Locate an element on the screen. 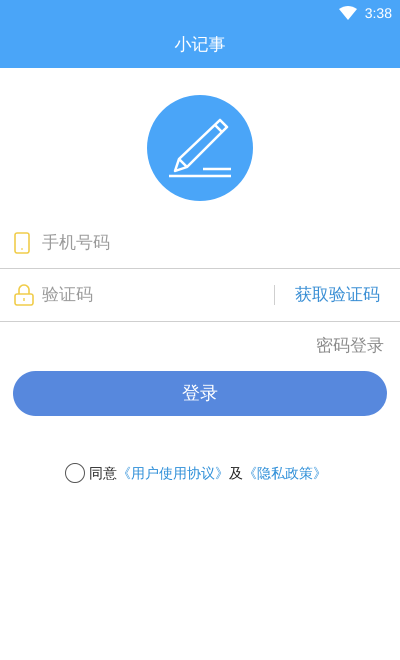  agreement-text: 同意《用户使用协议》及《隐私政策》 is located at coordinates (208, 473).